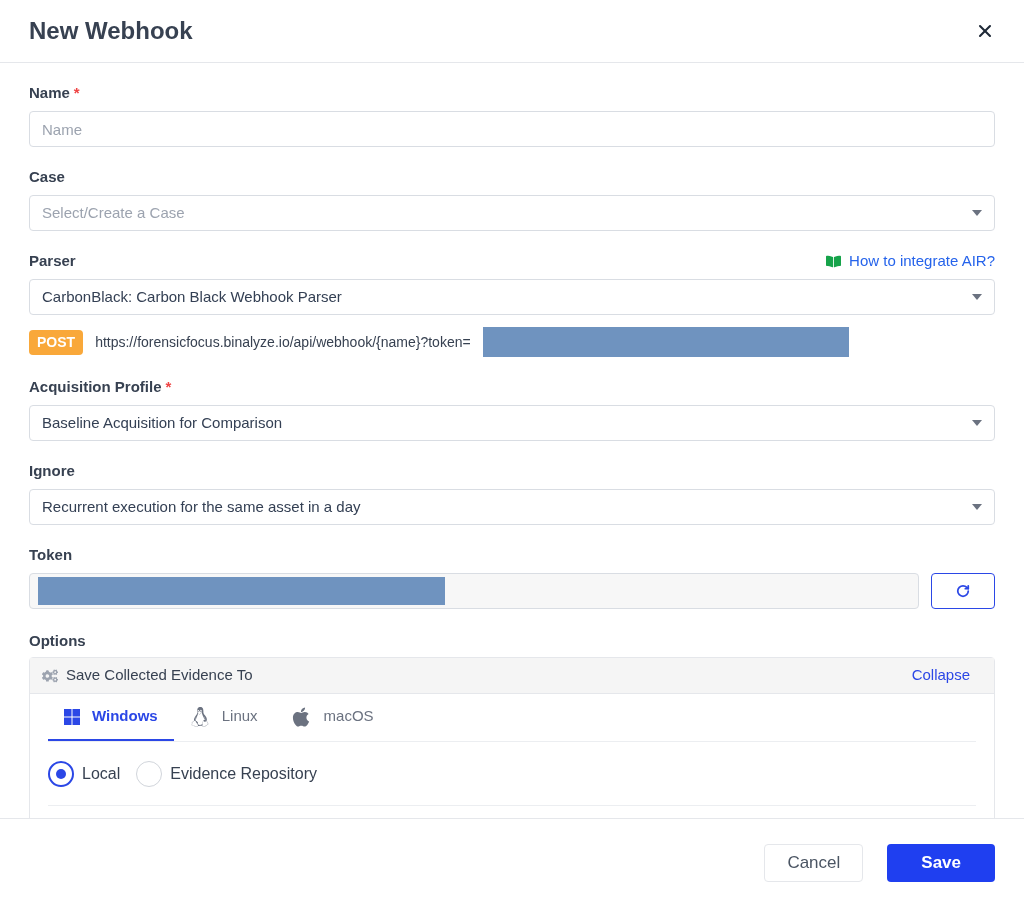  What do you see at coordinates (72, 716) in the screenshot?
I see `windows-icon` at bounding box center [72, 716].